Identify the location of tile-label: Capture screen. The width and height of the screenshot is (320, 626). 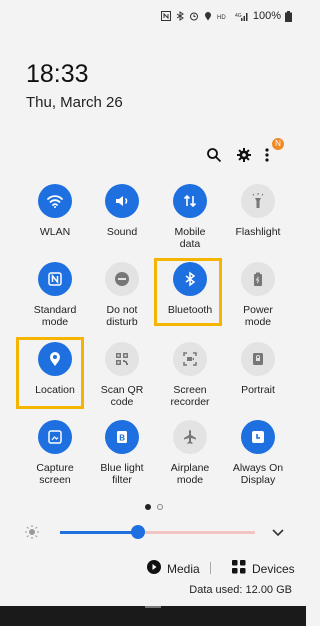
(55, 474).